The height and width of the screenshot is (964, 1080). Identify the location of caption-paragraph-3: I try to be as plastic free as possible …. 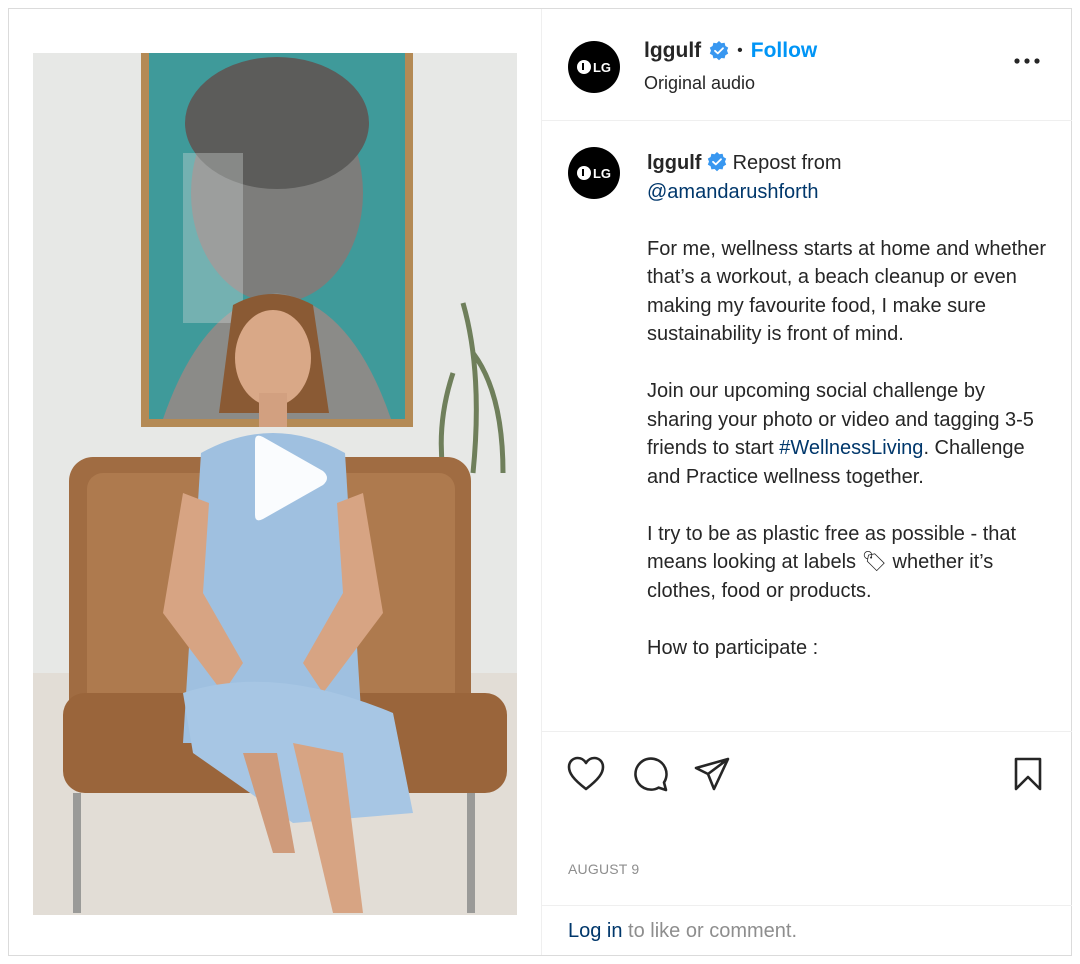
(832, 562).